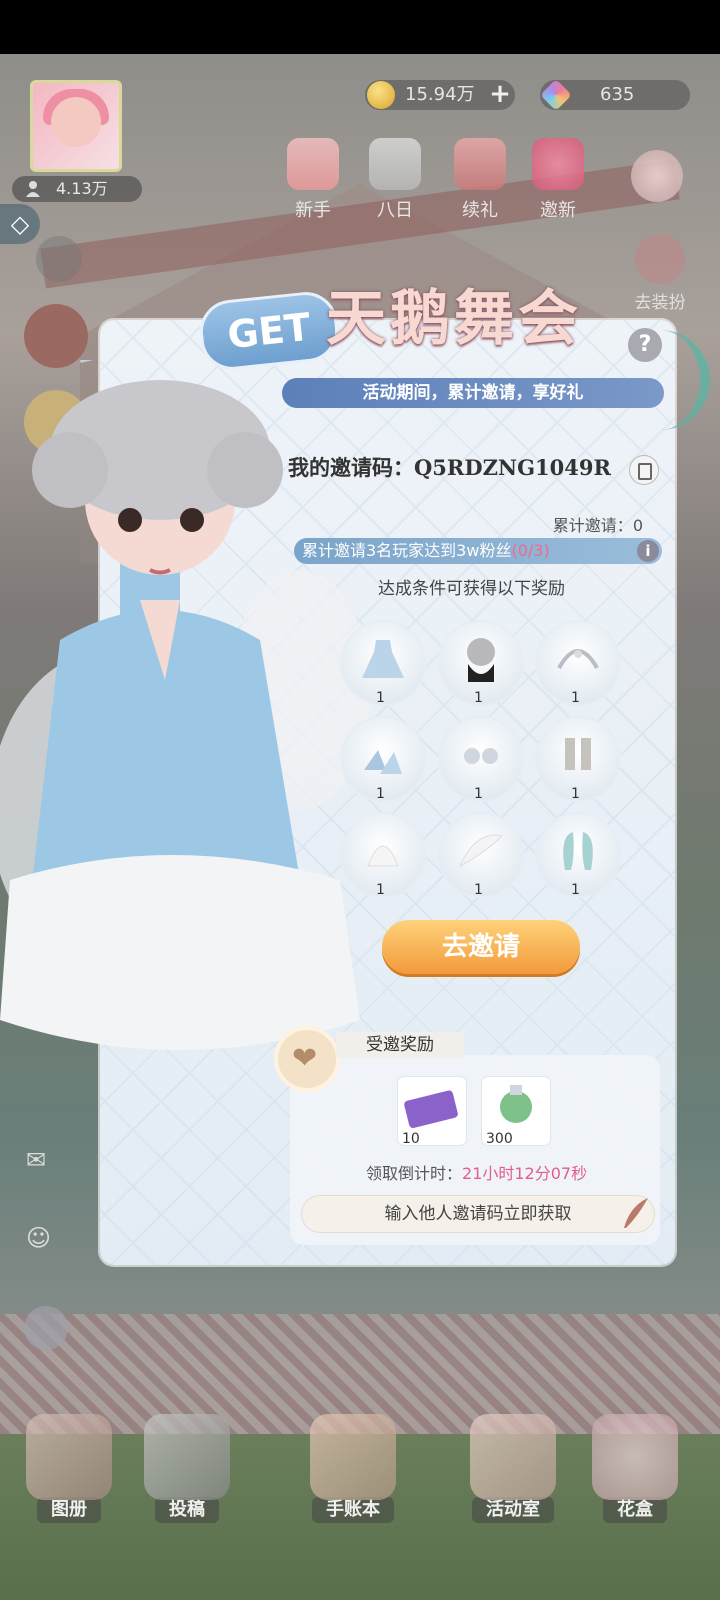 The image size is (720, 1600). Describe the element at coordinates (395, 164) in the screenshot. I see `eight-day-icon` at that location.